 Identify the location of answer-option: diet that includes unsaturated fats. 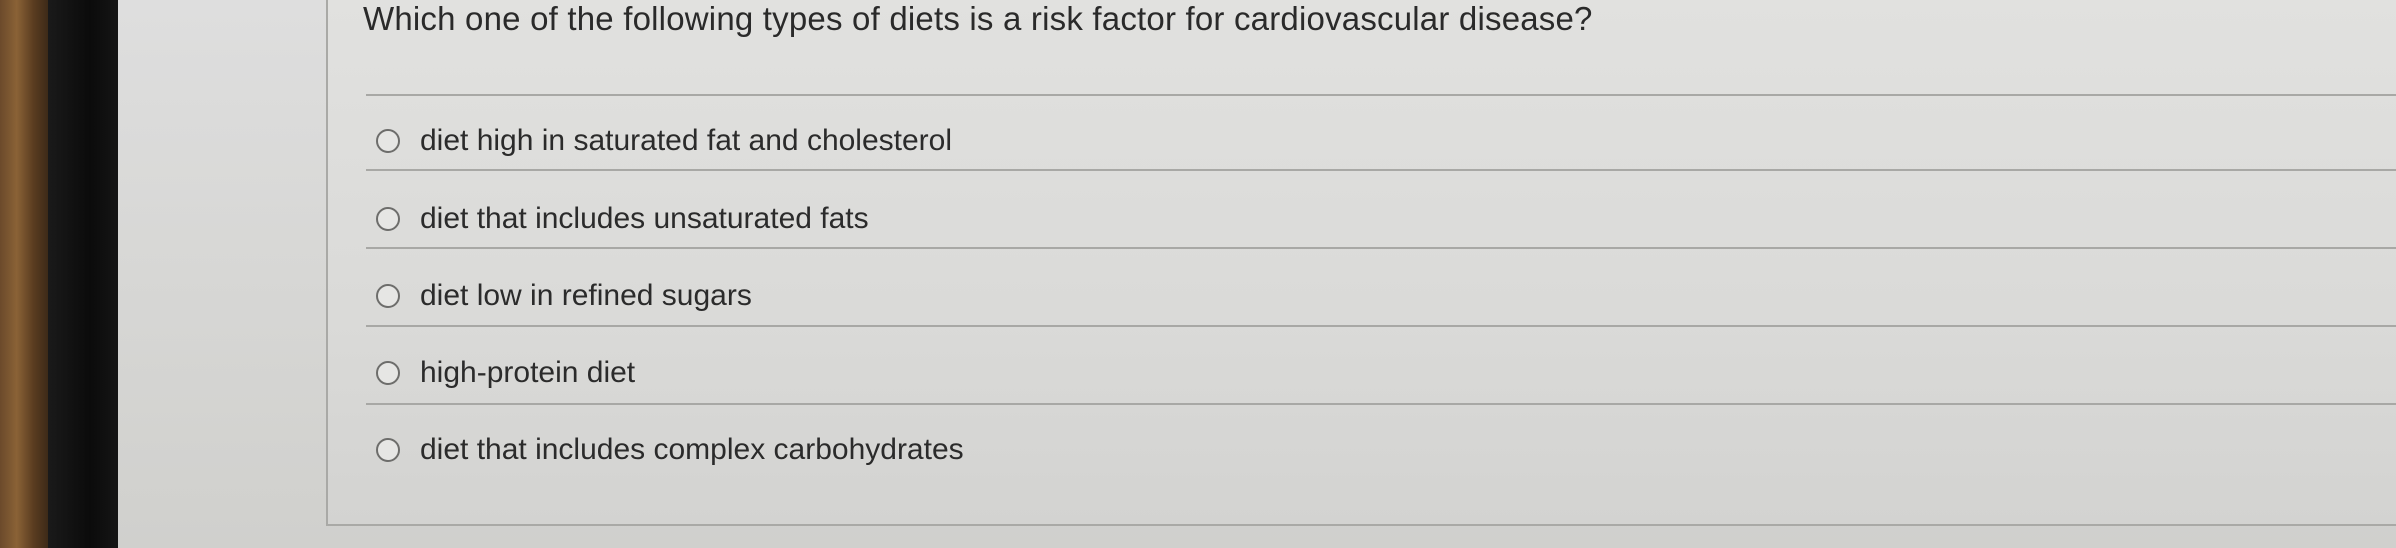
(622, 219).